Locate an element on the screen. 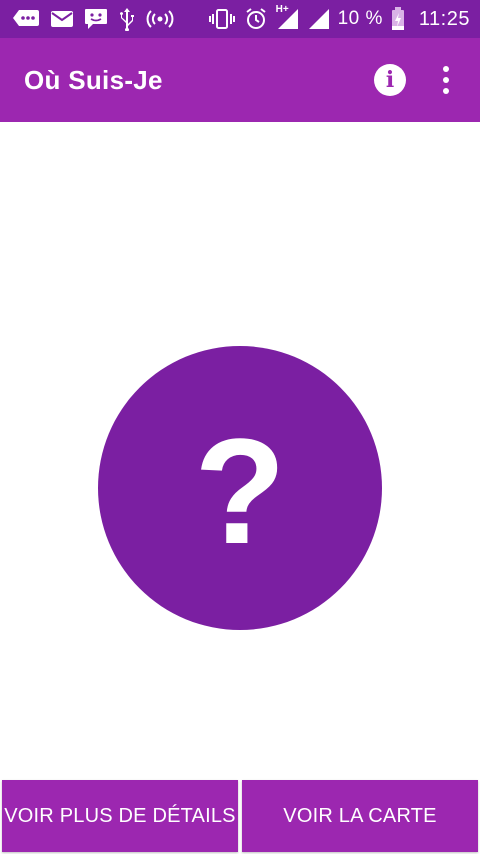 The height and width of the screenshot is (854, 480). question-mark-icon: ? is located at coordinates (240, 491).